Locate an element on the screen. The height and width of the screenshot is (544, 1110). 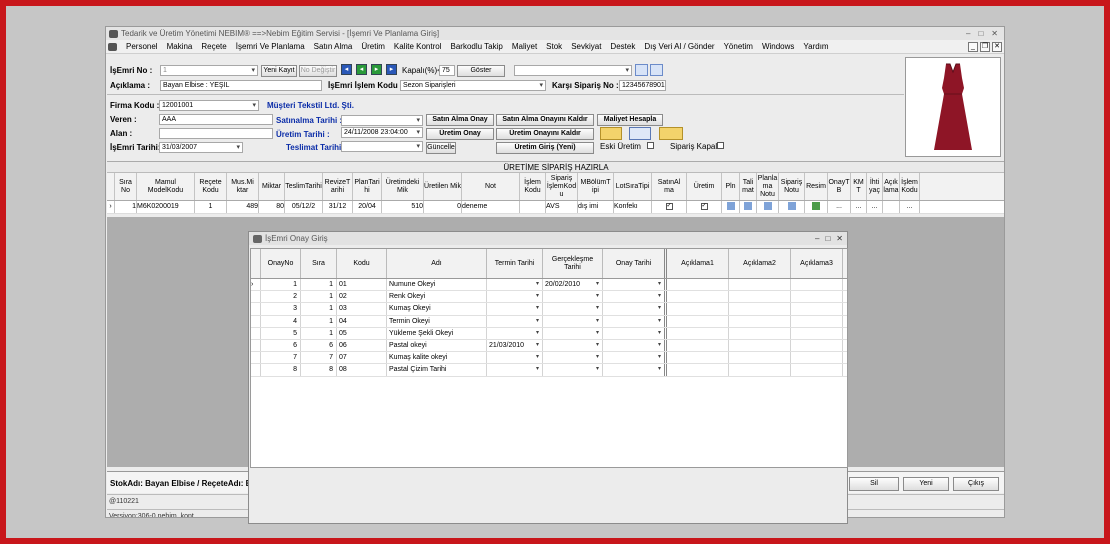
grid-header-17: Pln is located at coordinates (731, 186).